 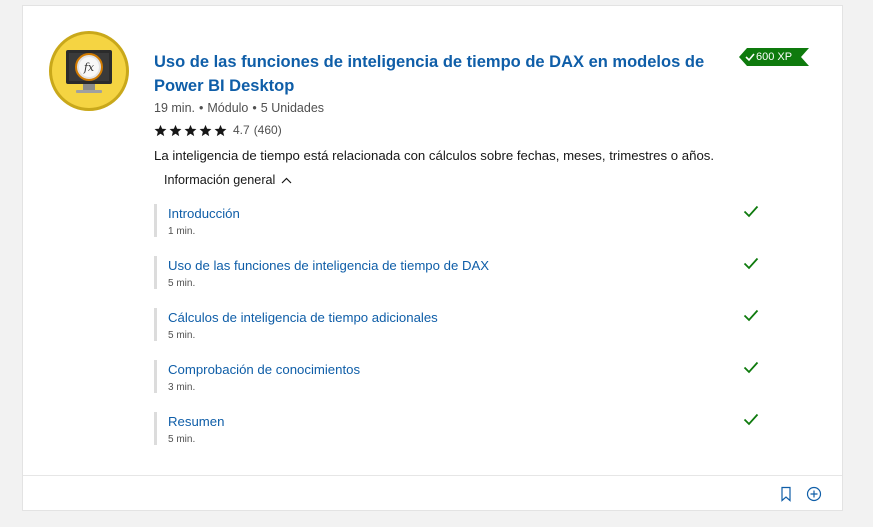 What do you see at coordinates (174, 108) in the screenshot?
I see `module-duration: 19 min.` at bounding box center [174, 108].